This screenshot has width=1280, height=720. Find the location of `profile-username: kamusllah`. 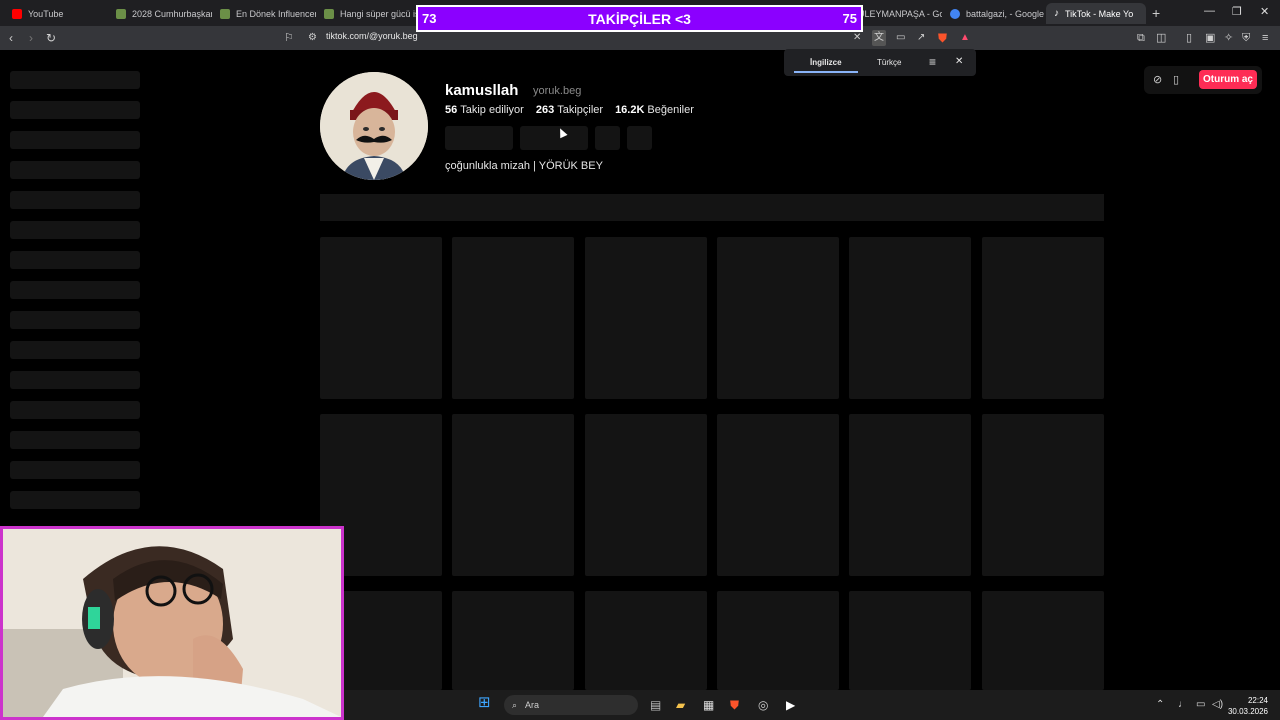

profile-username: kamusllah is located at coordinates (482, 90).